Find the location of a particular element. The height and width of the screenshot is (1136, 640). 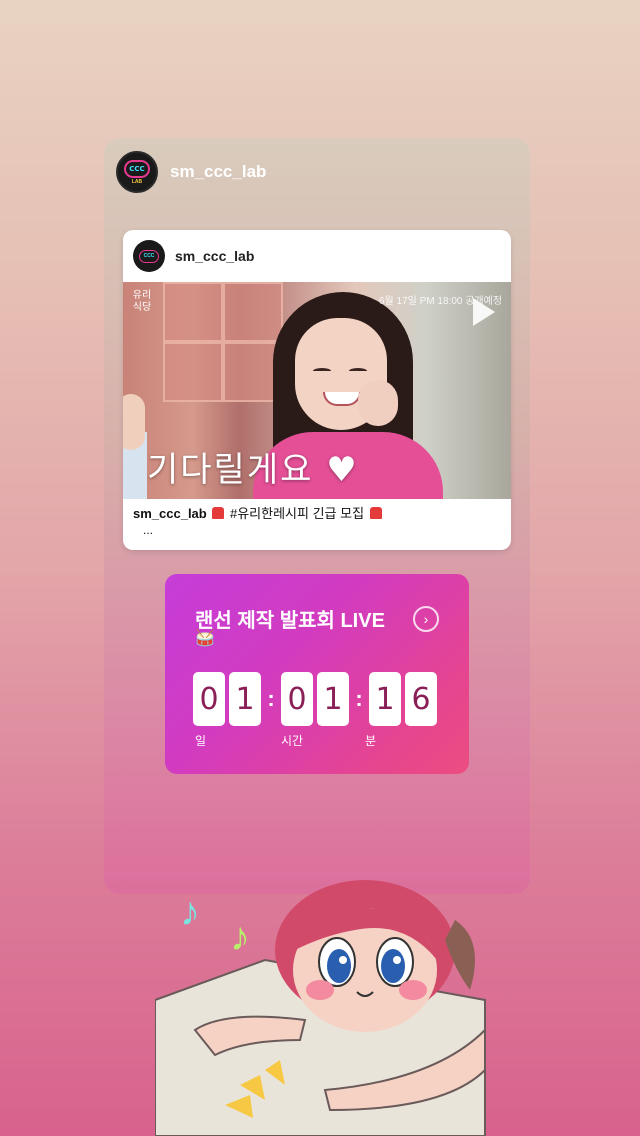

digit-minutes-ones: 6 is located at coordinates (421, 699).